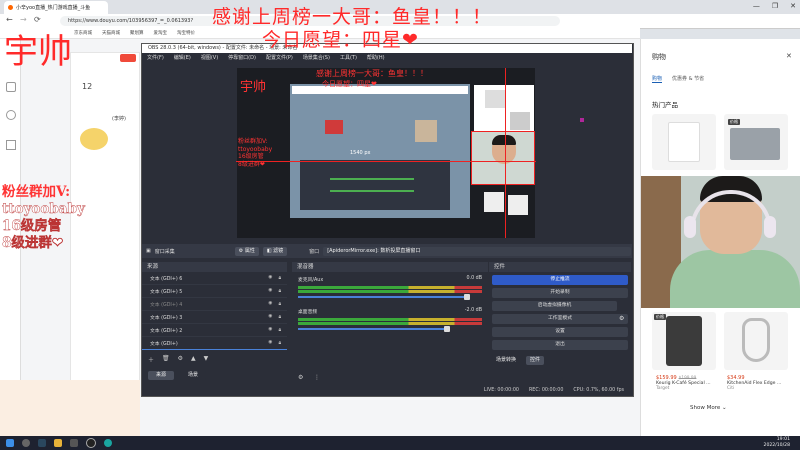  Describe the element at coordinates (43, 218) in the screenshot. I see `fans-group-overlay: 粉丝群加V: ttoyoobaby 16级房管 8级进群❤` at that location.